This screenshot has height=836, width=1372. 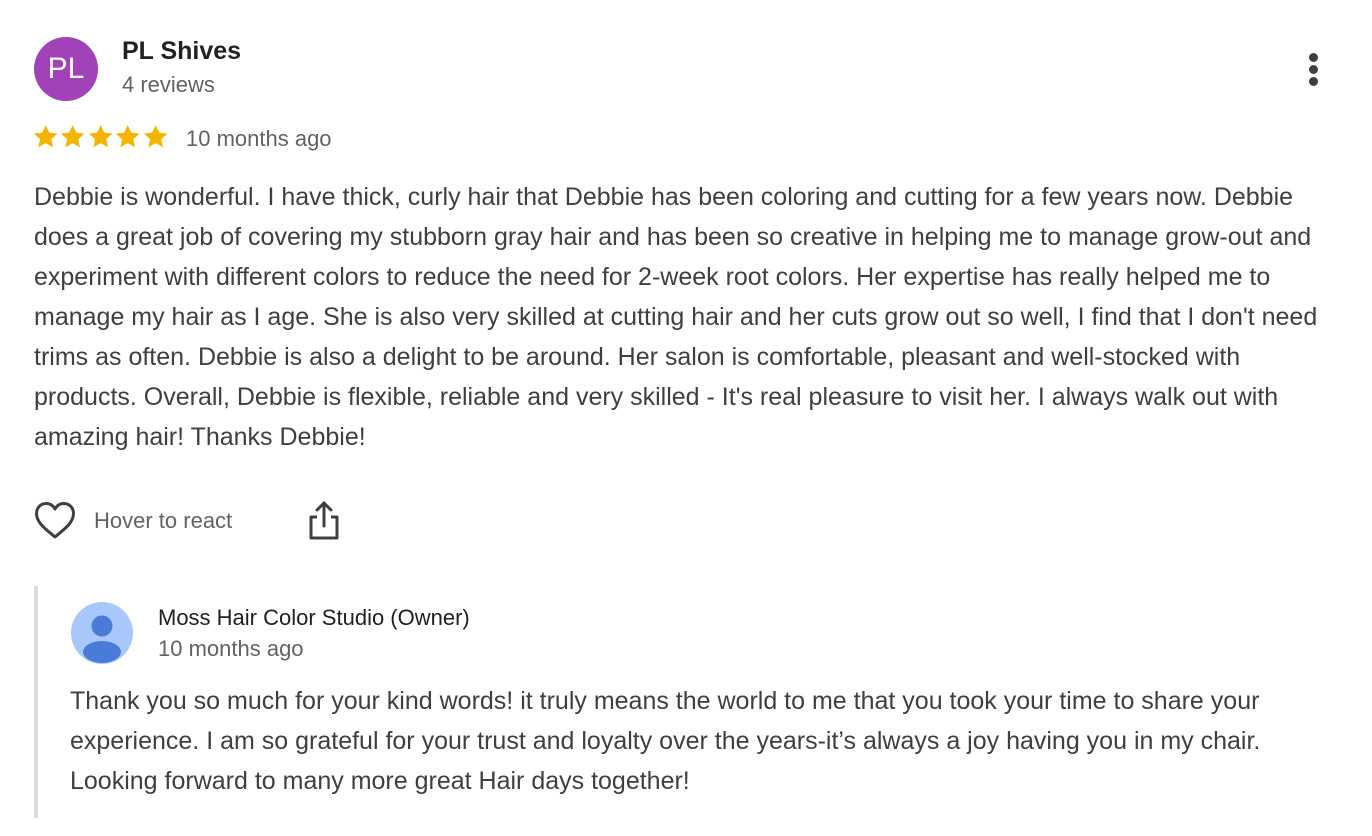 What do you see at coordinates (55, 521) in the screenshot?
I see `heart-outline-icon` at bounding box center [55, 521].